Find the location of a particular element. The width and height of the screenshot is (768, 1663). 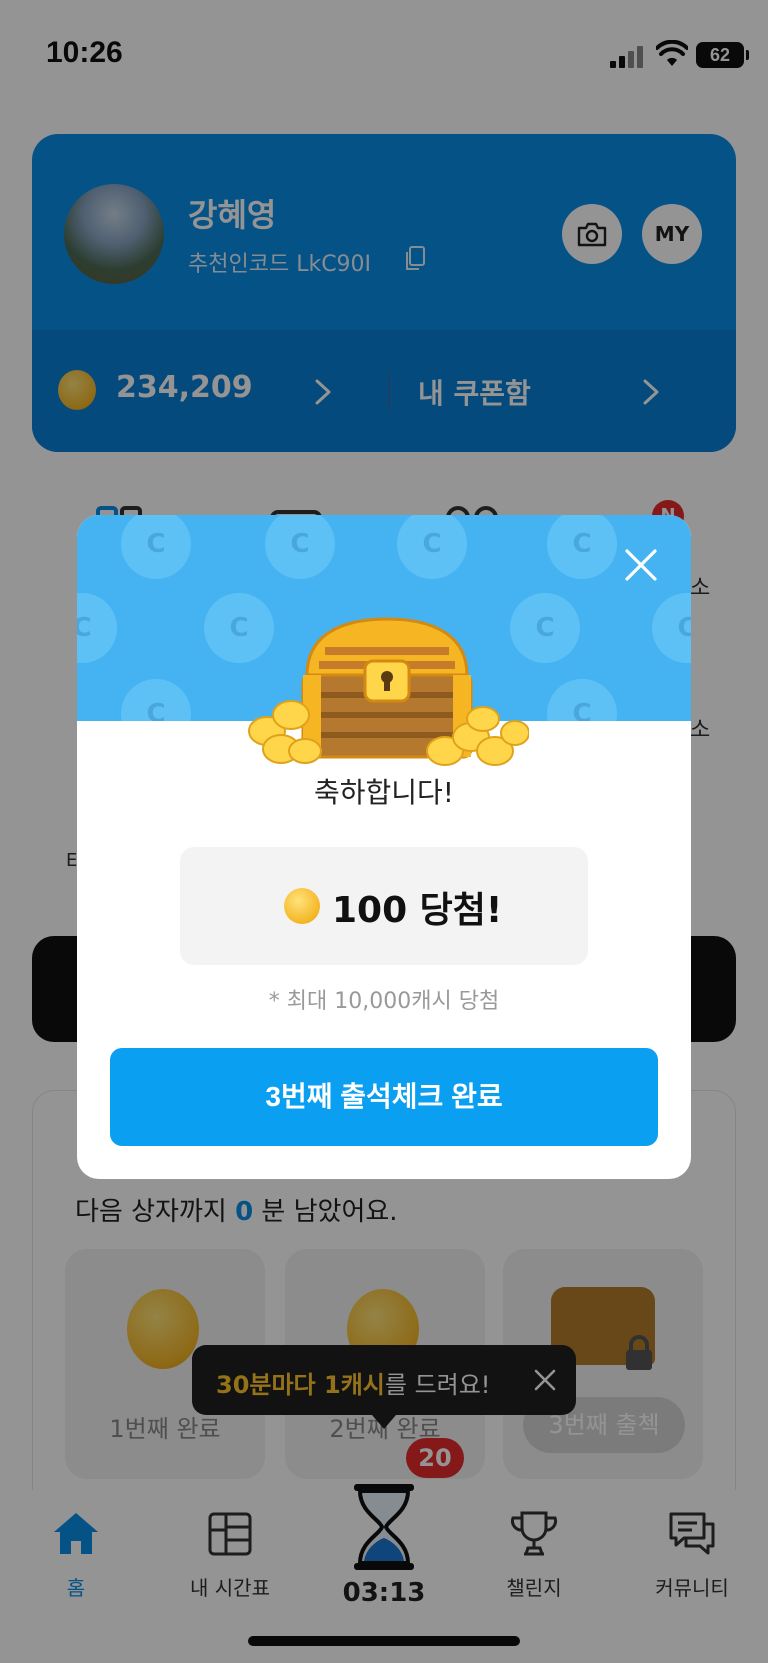

prize-box: 100 당첨! is located at coordinates (384, 906).